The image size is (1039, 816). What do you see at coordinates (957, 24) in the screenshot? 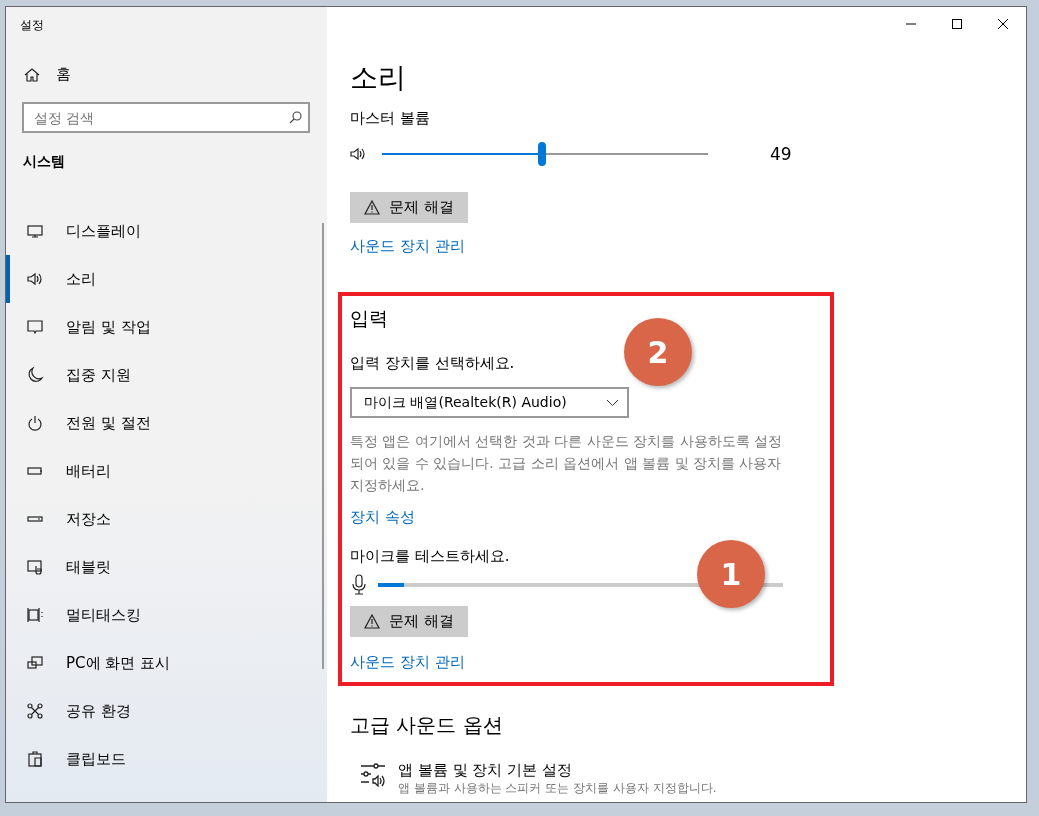
I see `maximize-icon` at bounding box center [957, 24].